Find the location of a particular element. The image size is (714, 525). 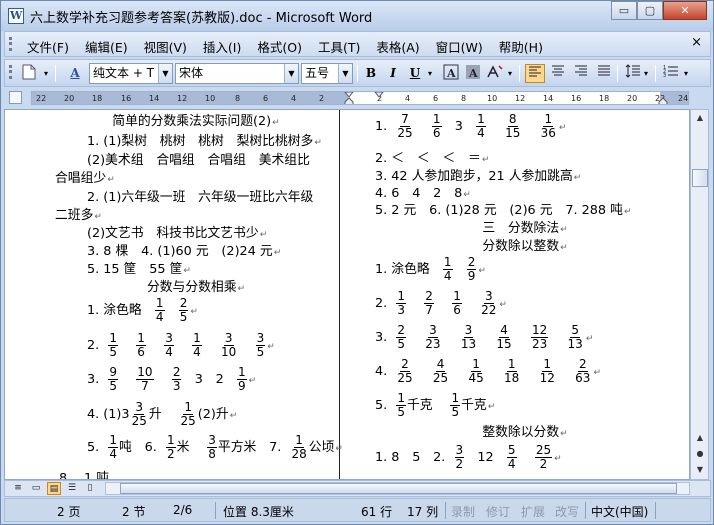

status-track-changes: 修订 is located at coordinates (498, 511).